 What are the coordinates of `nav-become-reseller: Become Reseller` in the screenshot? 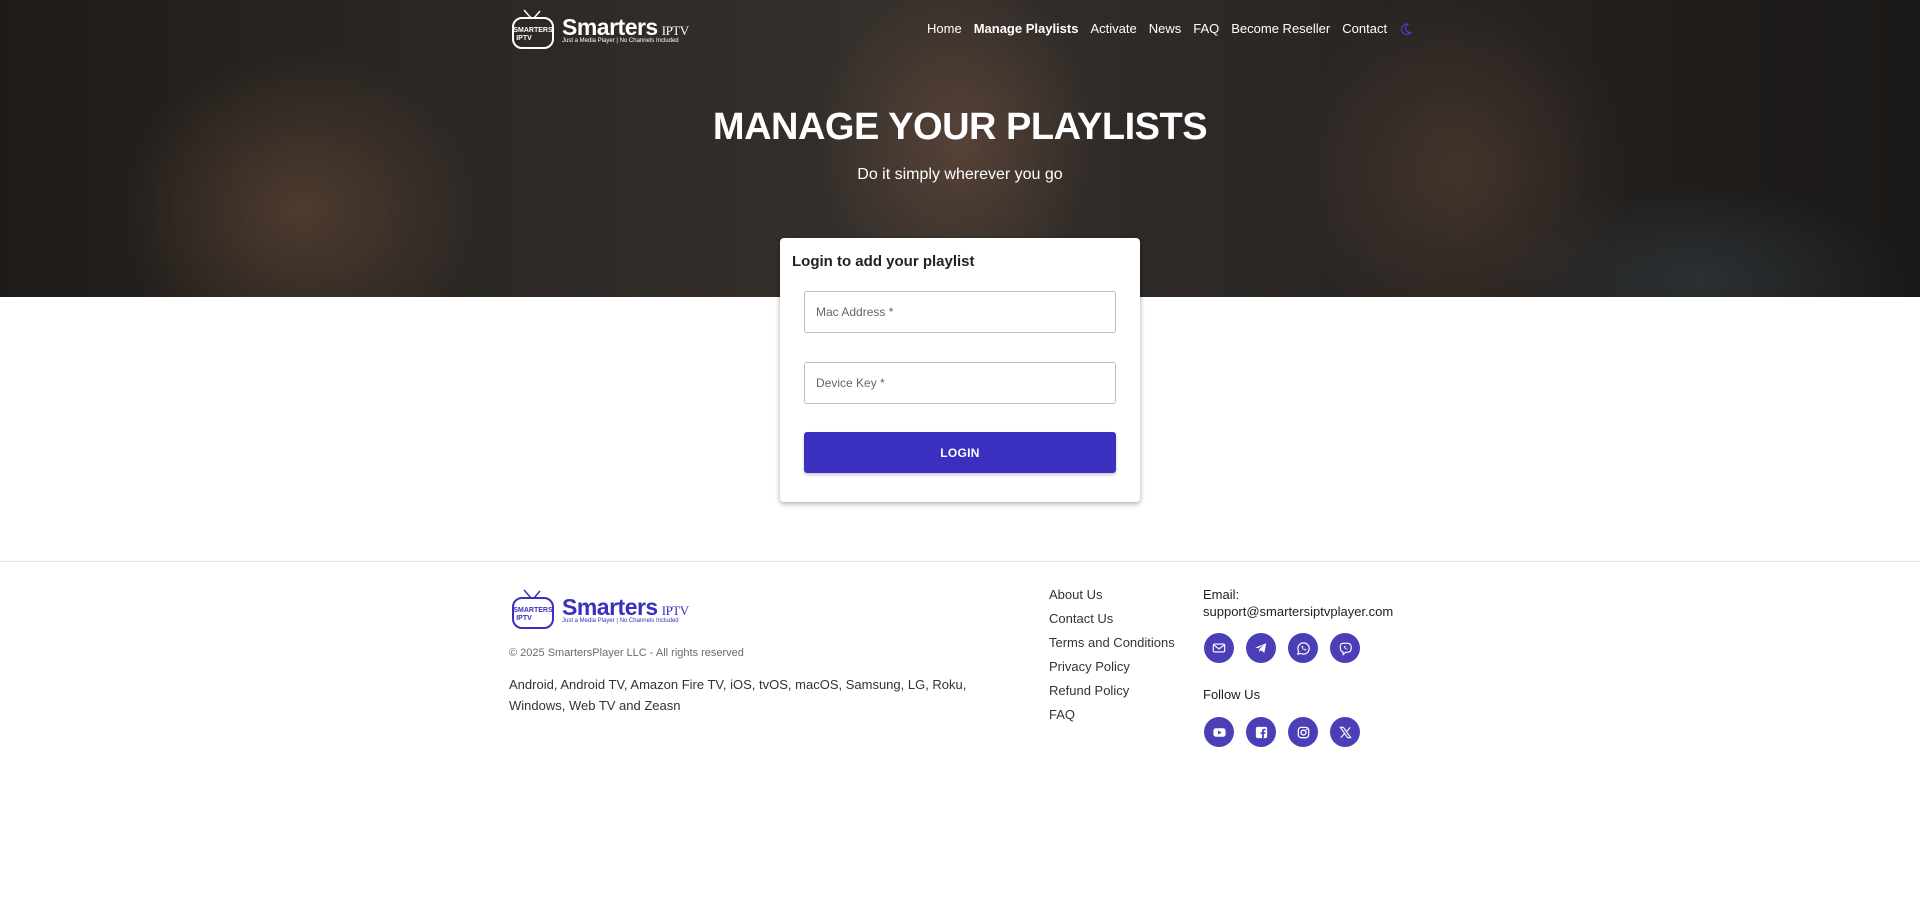 It's located at (1280, 28).